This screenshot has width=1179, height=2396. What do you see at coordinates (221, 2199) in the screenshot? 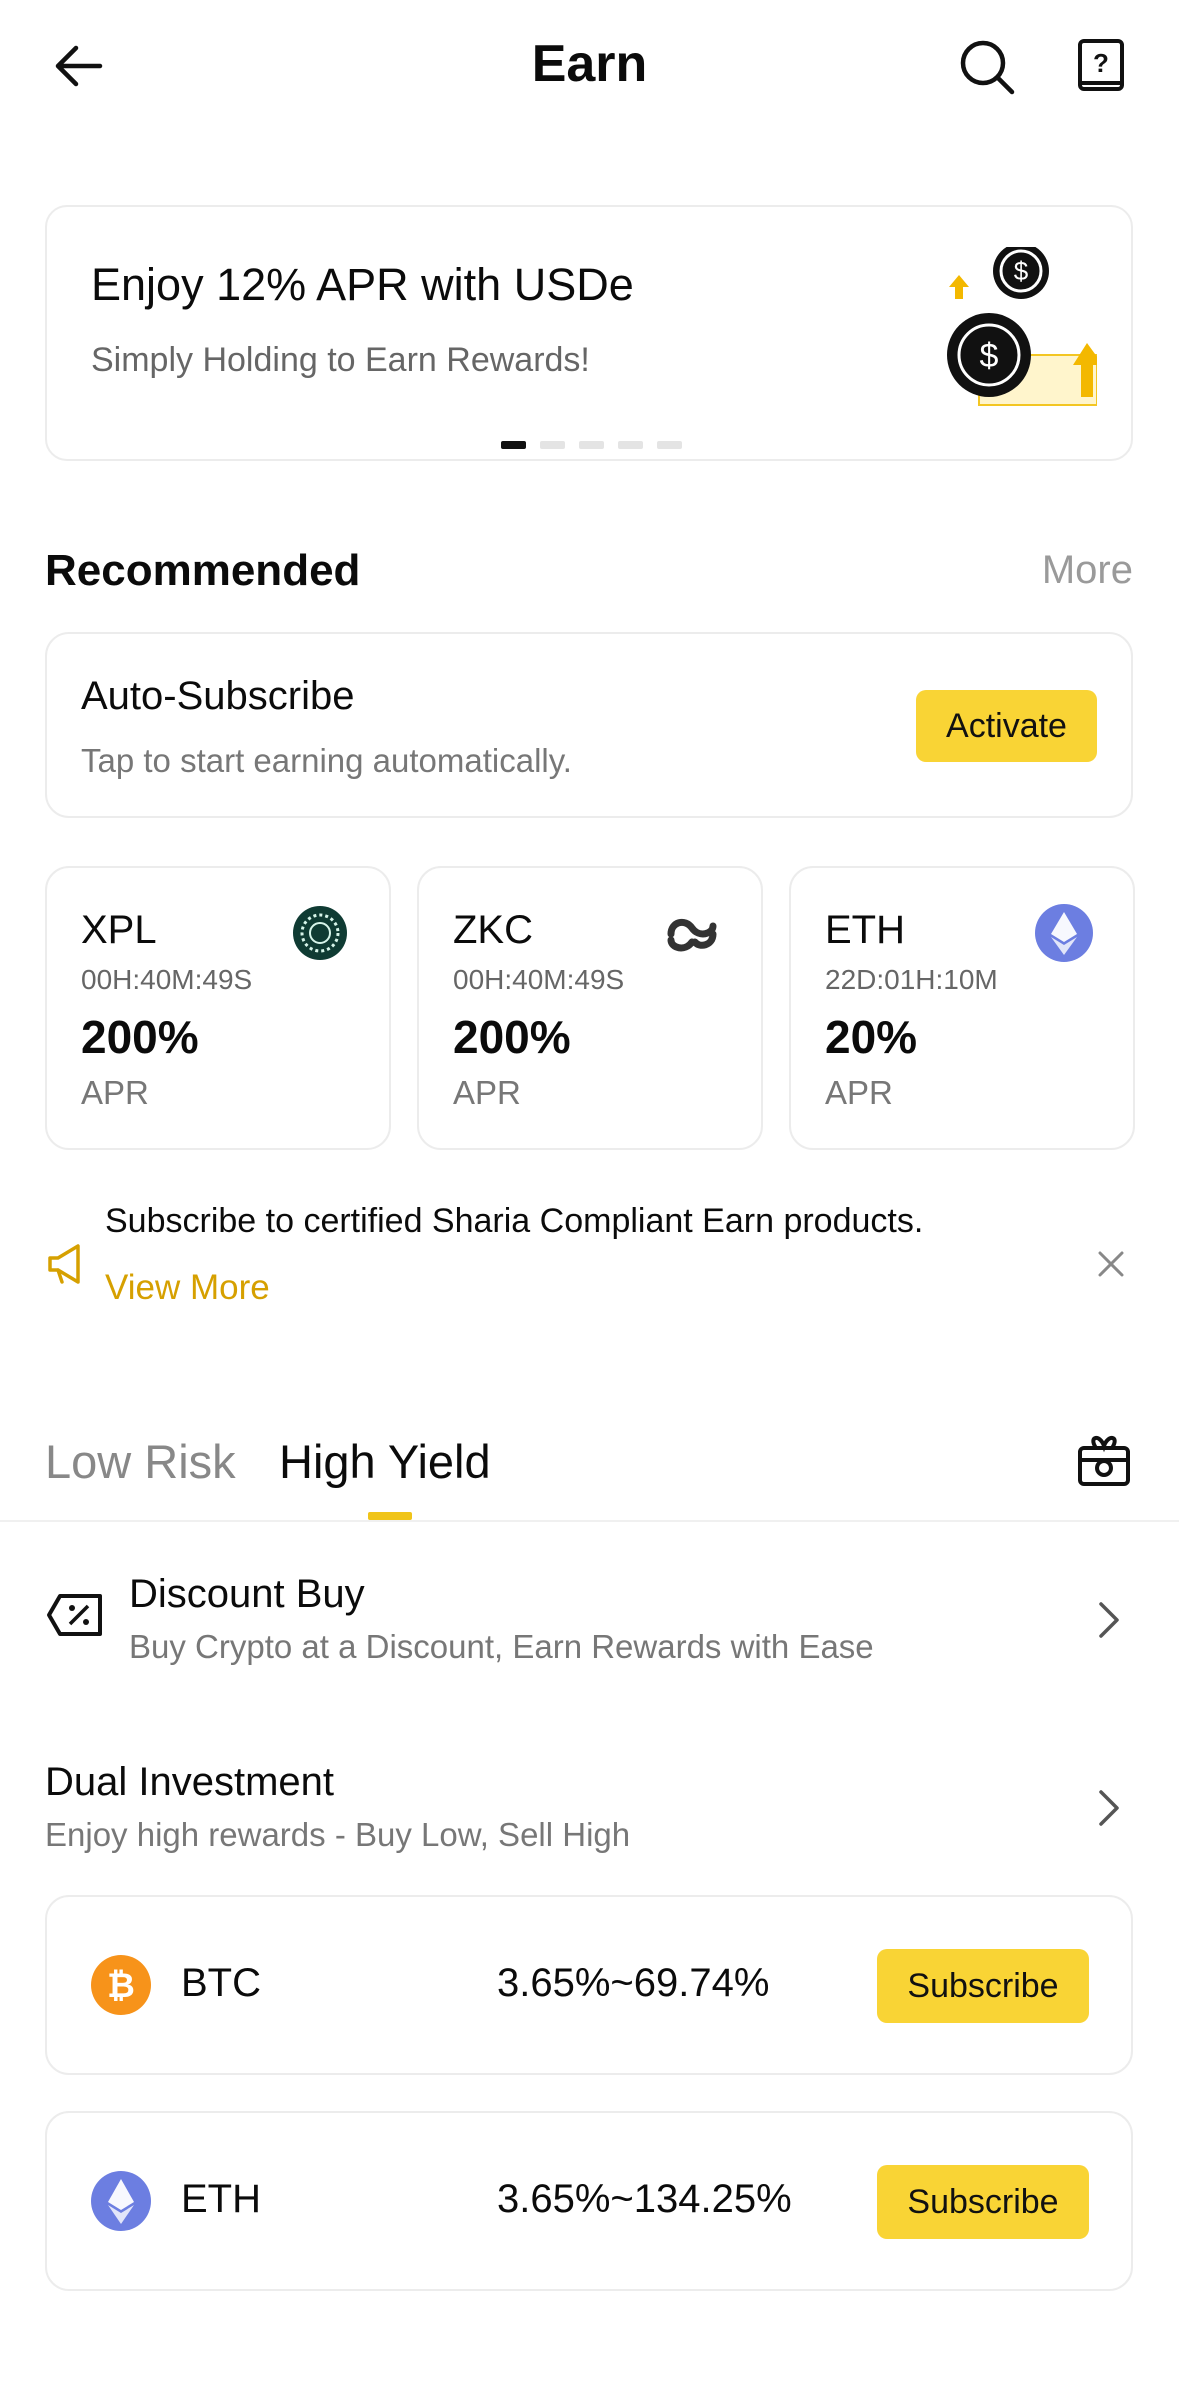
I see `dual-coin-name: ETH` at bounding box center [221, 2199].